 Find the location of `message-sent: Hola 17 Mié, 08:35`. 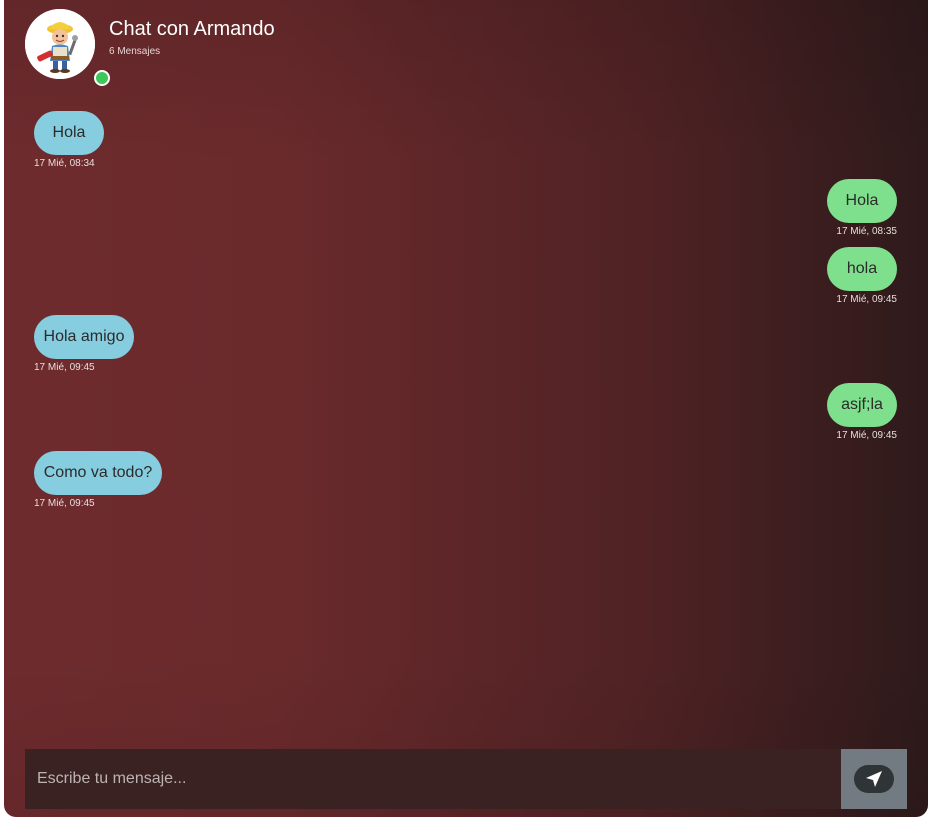

message-sent: Hola 17 Mié, 08:35 is located at coordinates (862, 208).